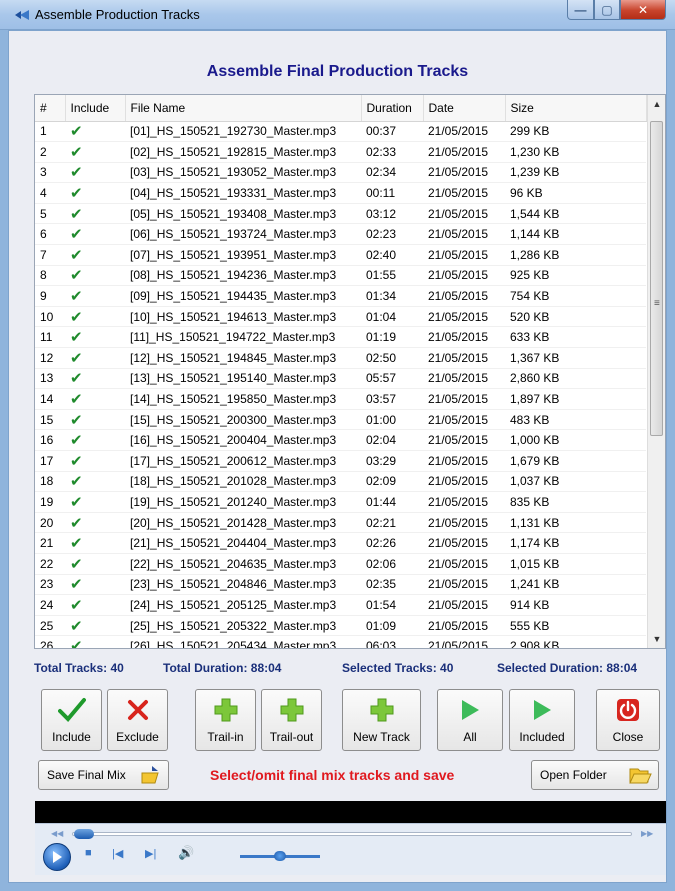 This screenshot has height=891, width=675. I want to click on next-icon: ▶|, so click(150, 853).